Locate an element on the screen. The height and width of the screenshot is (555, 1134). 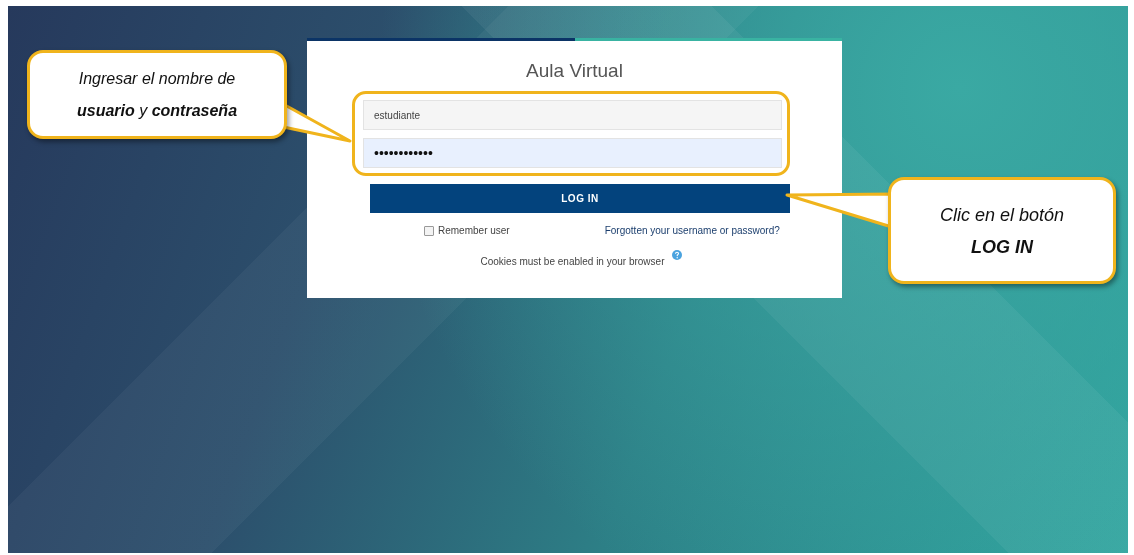
remember-label: Remember user is located at coordinates (474, 230).